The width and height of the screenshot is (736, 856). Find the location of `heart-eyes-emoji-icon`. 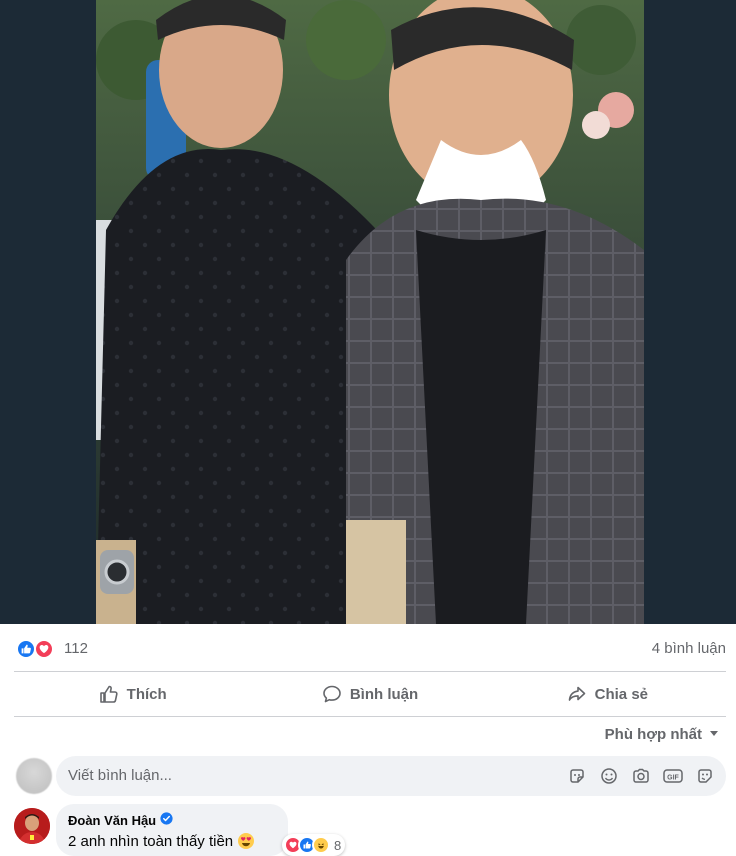

heart-eyes-emoji-icon is located at coordinates (246, 841).